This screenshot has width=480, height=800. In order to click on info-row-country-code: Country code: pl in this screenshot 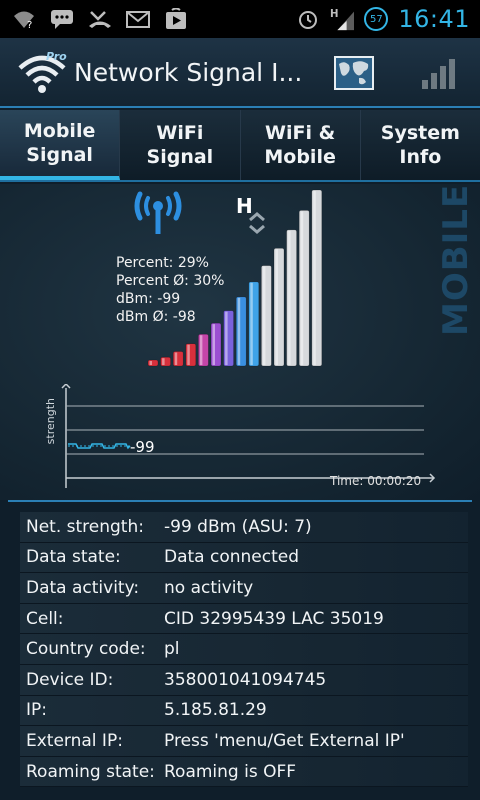, I will do `click(244, 649)`.